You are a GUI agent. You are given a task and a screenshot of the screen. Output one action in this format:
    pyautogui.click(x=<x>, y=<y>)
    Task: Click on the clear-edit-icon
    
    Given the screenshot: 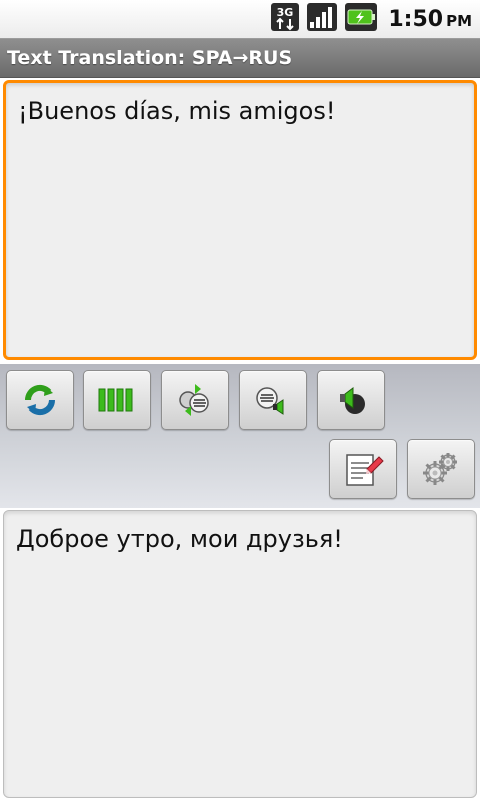 What is the action you would take?
    pyautogui.click(x=363, y=469)
    